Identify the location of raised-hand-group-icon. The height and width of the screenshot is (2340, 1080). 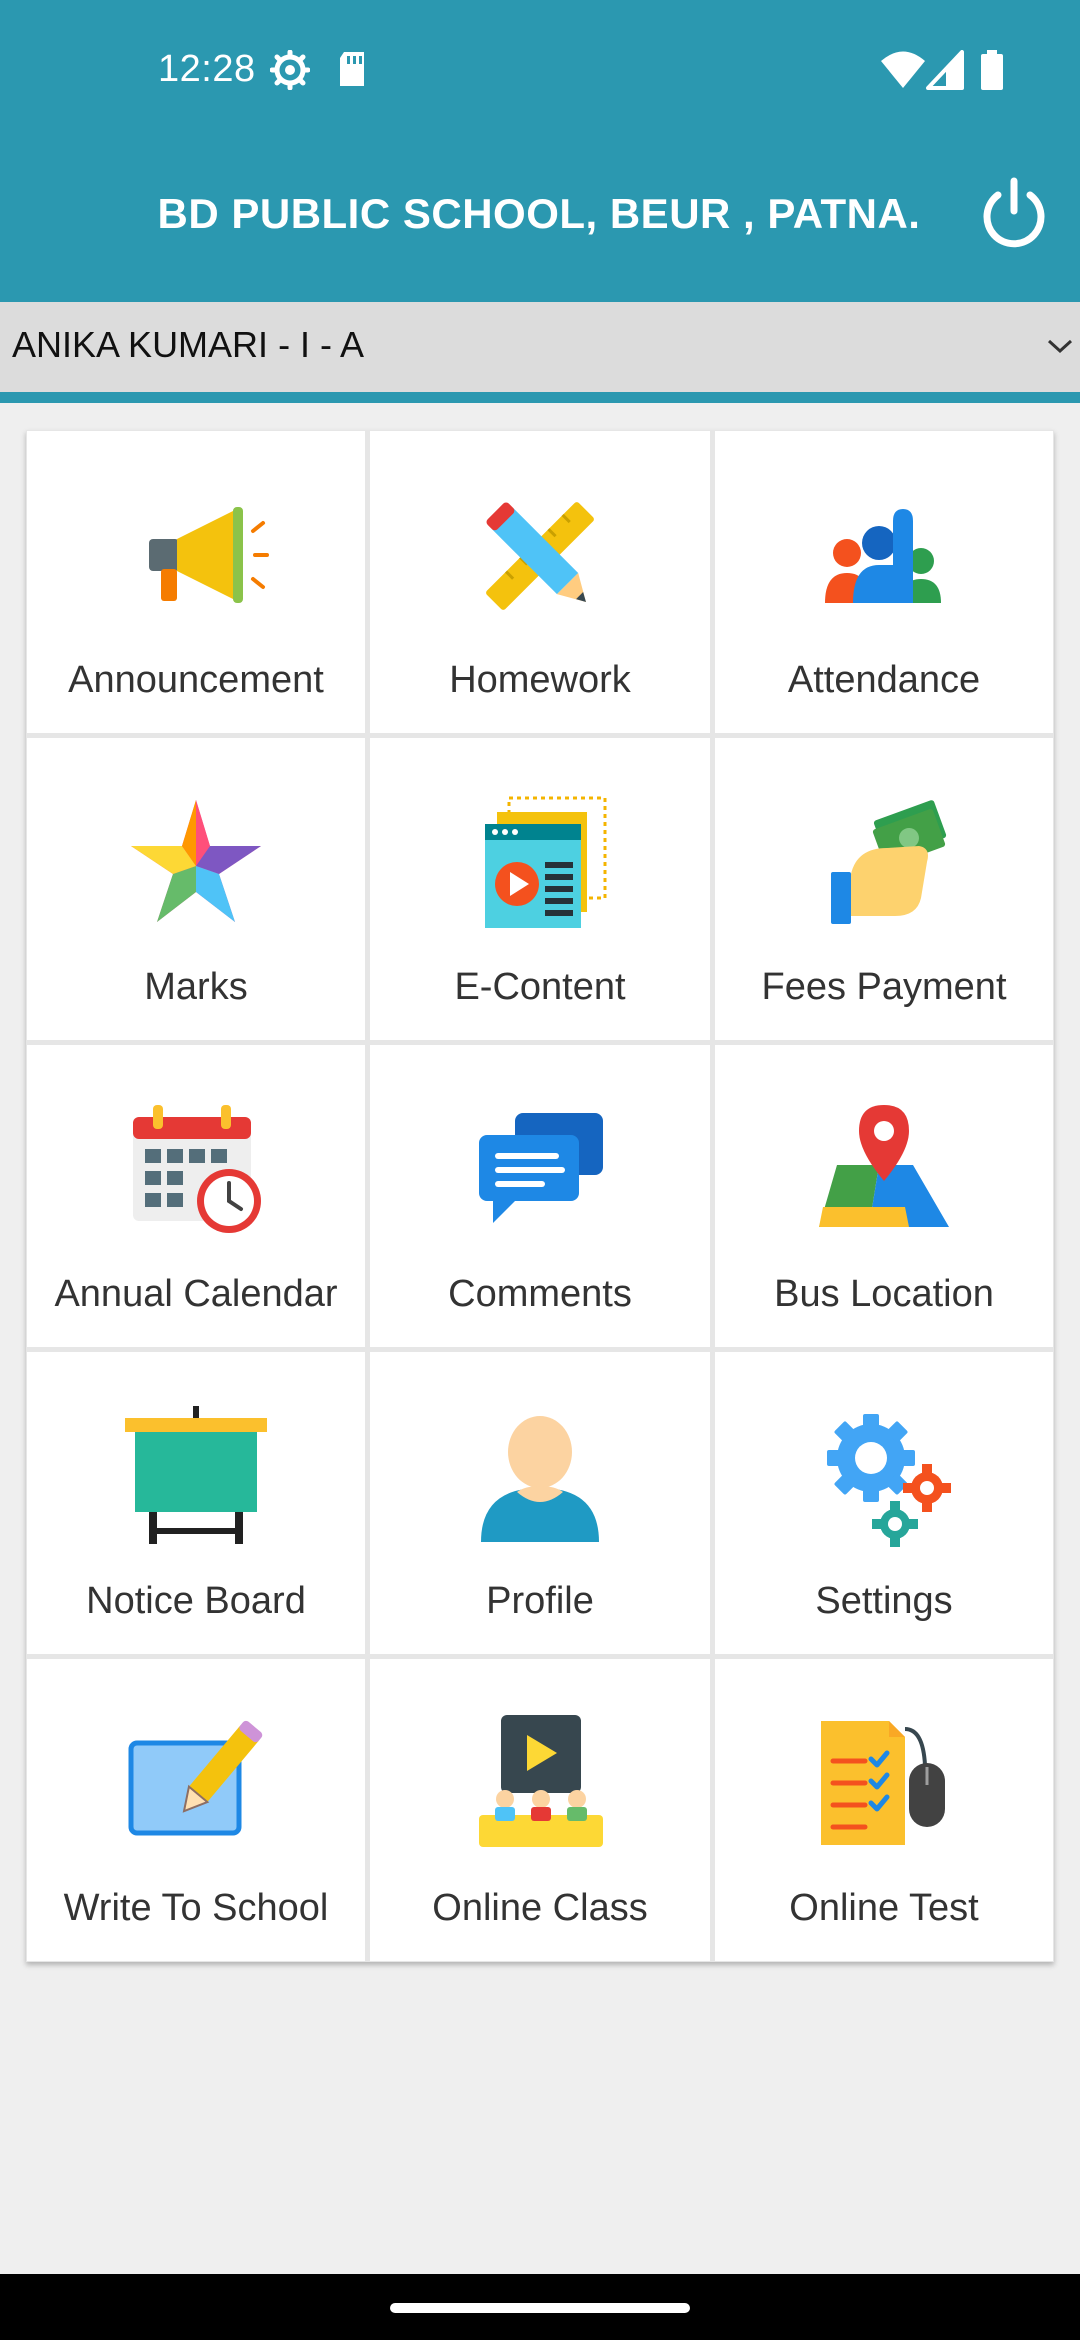
(884, 556).